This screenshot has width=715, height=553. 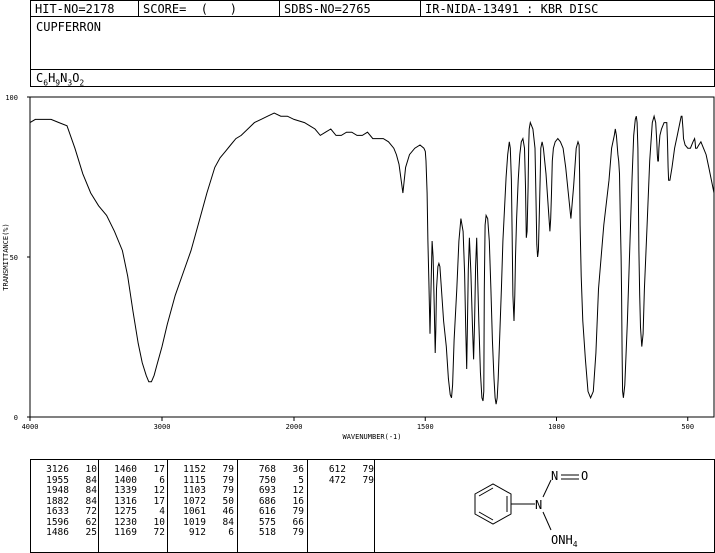 I want to click on peak-row: 1061 46, so click(x=205, y=512).